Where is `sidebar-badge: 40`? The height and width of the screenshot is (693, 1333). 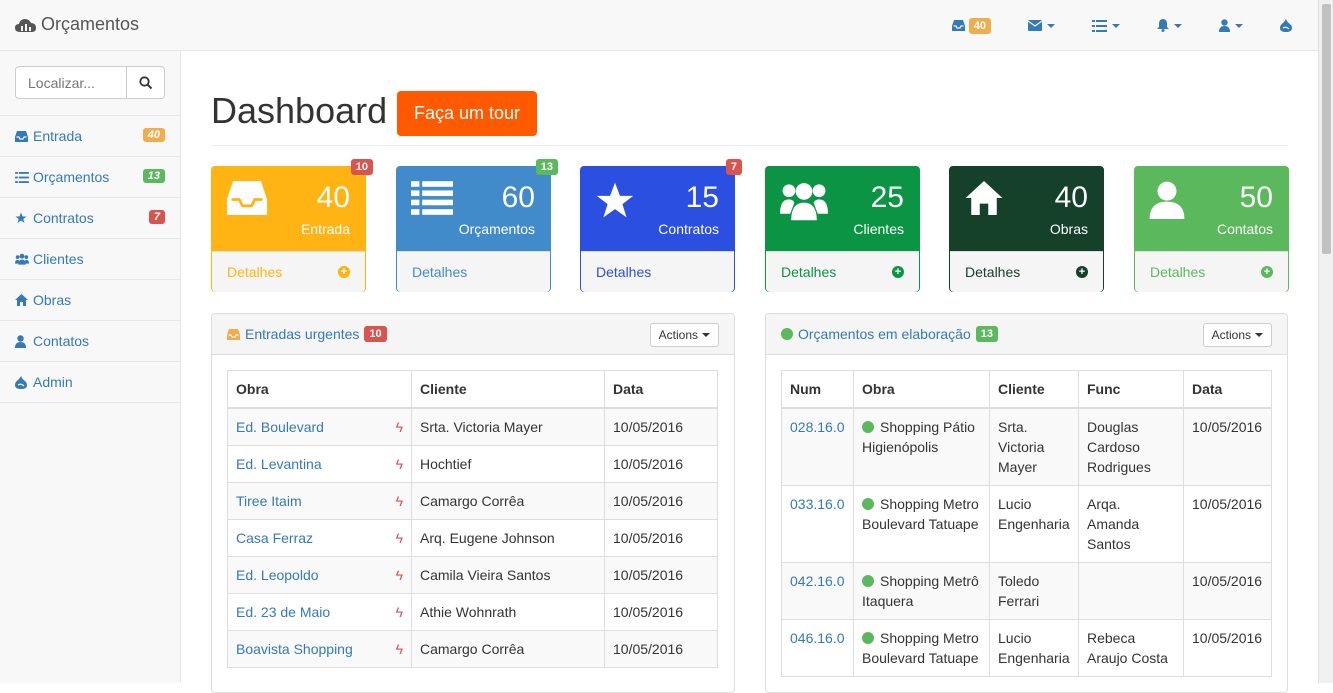
sidebar-badge: 40 is located at coordinates (153, 135).